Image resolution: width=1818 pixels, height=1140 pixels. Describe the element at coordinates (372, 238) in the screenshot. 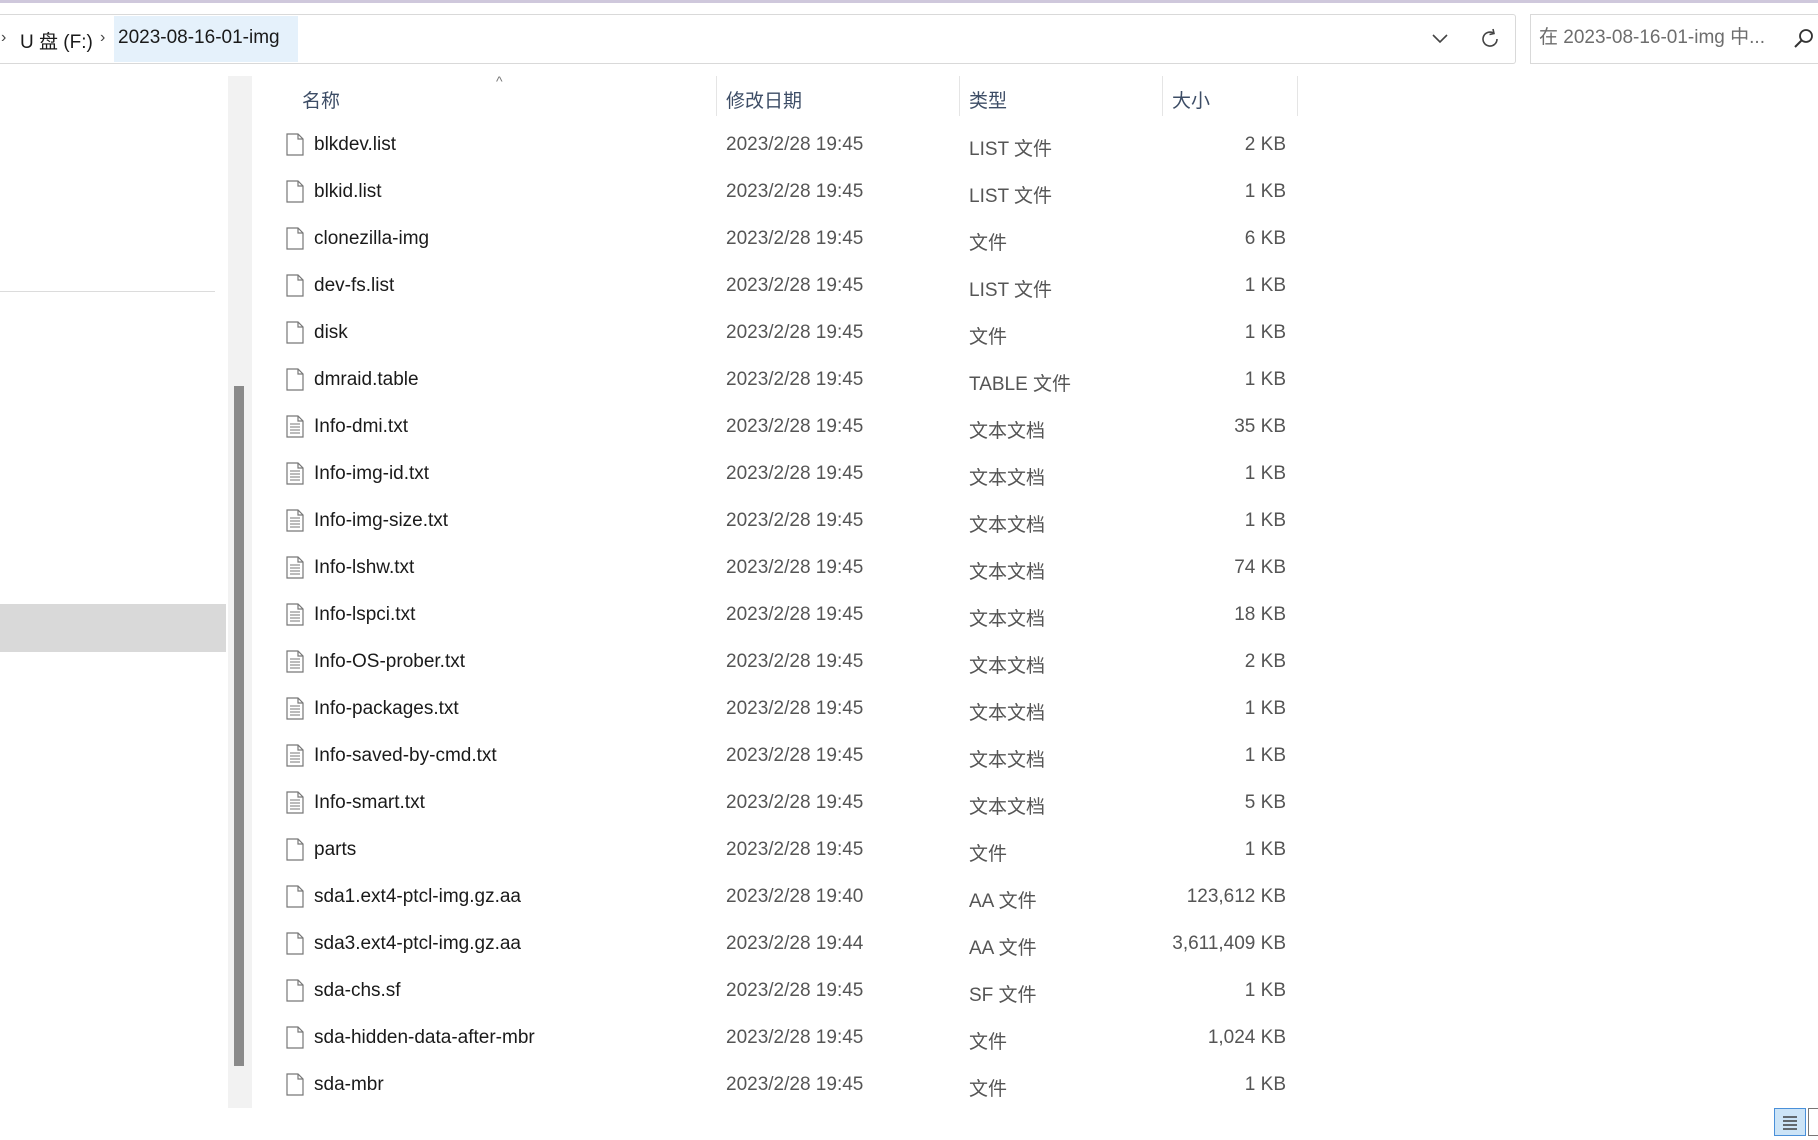

I see `file-name: clonezilla-img` at that location.